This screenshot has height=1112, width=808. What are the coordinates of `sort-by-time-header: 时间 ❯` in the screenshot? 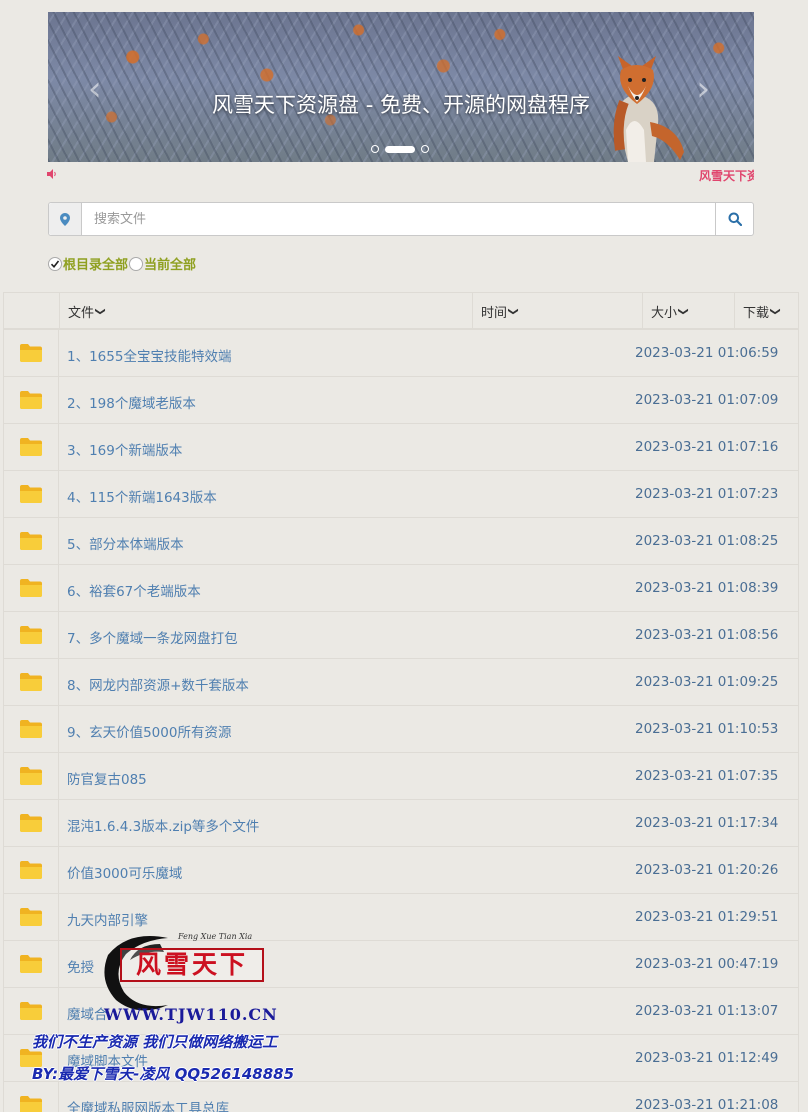 It's located at (557, 311).